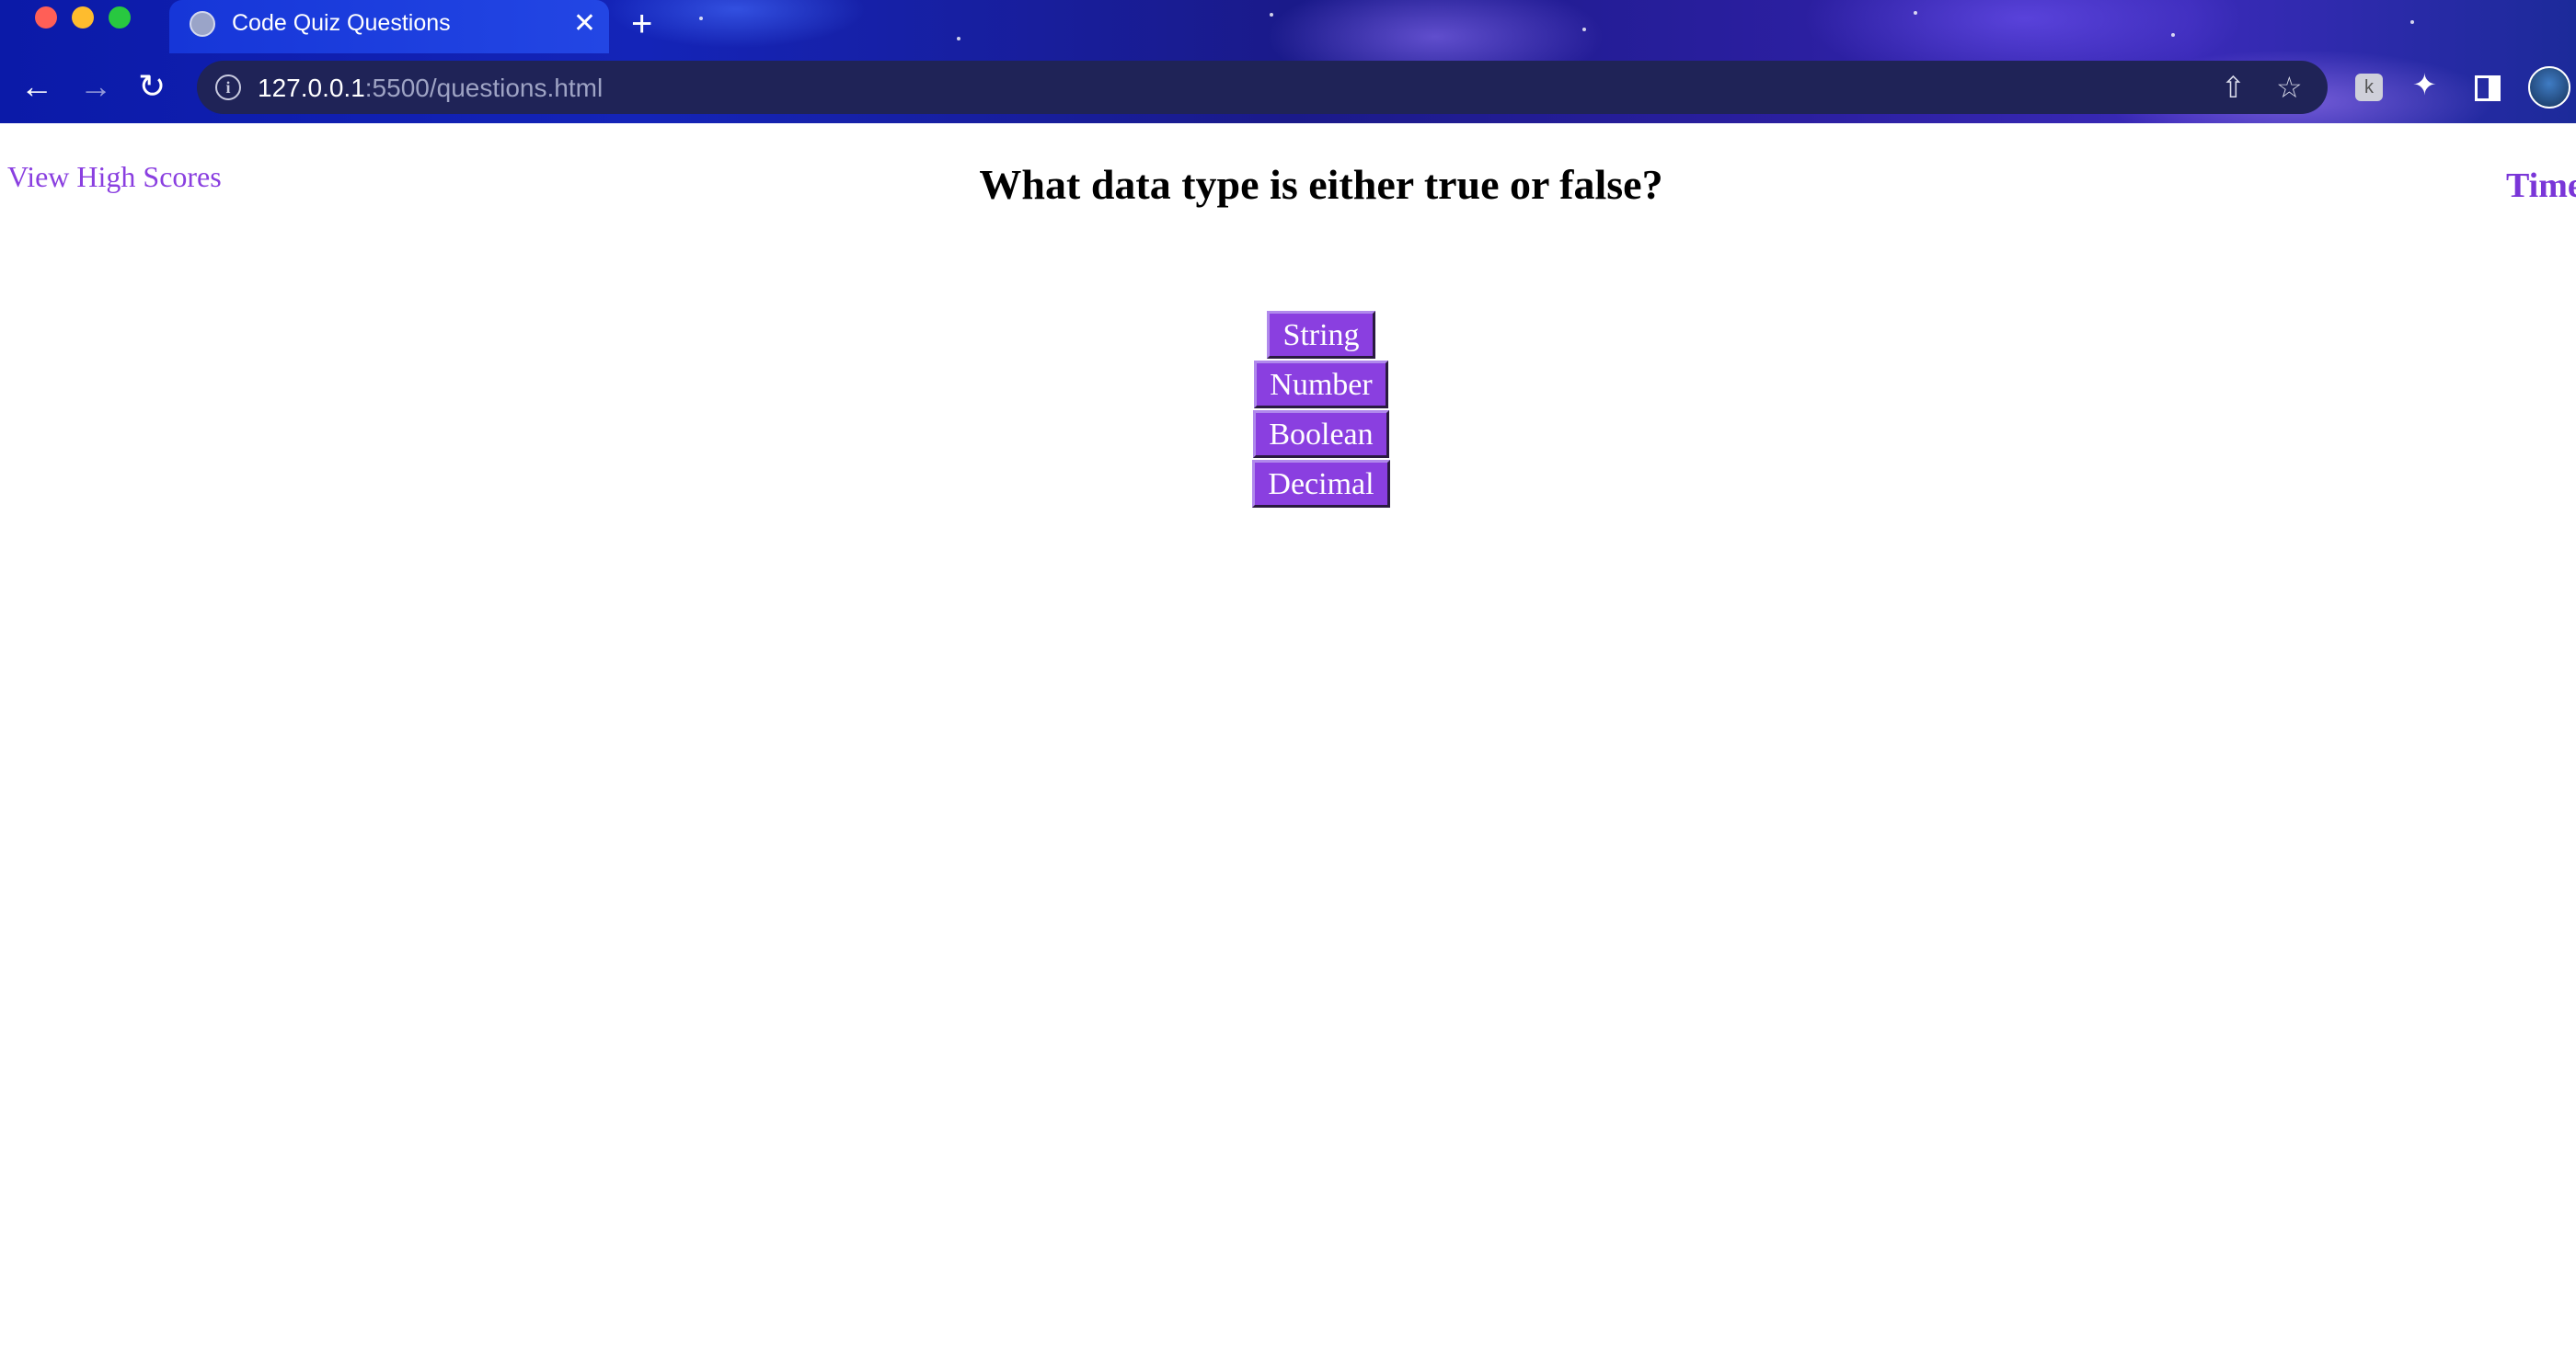 This screenshot has width=2576, height=1363. I want to click on question-heading: What data type is either true or false?, so click(1321, 184).